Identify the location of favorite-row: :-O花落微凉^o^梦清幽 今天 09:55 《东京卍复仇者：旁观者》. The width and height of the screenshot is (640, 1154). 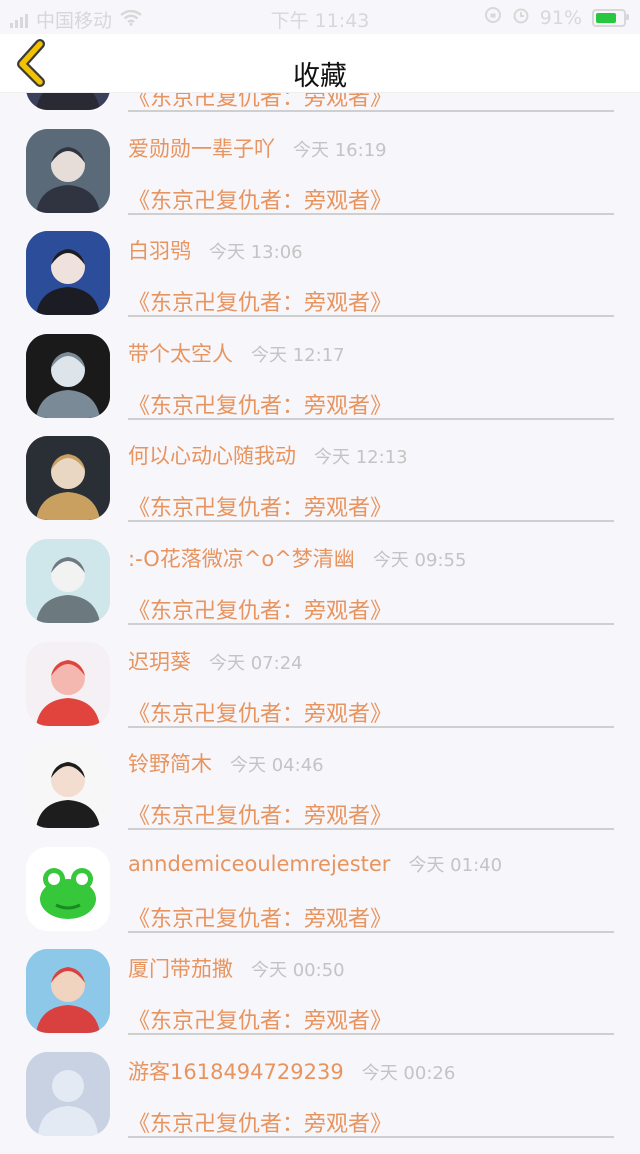
(320, 590).